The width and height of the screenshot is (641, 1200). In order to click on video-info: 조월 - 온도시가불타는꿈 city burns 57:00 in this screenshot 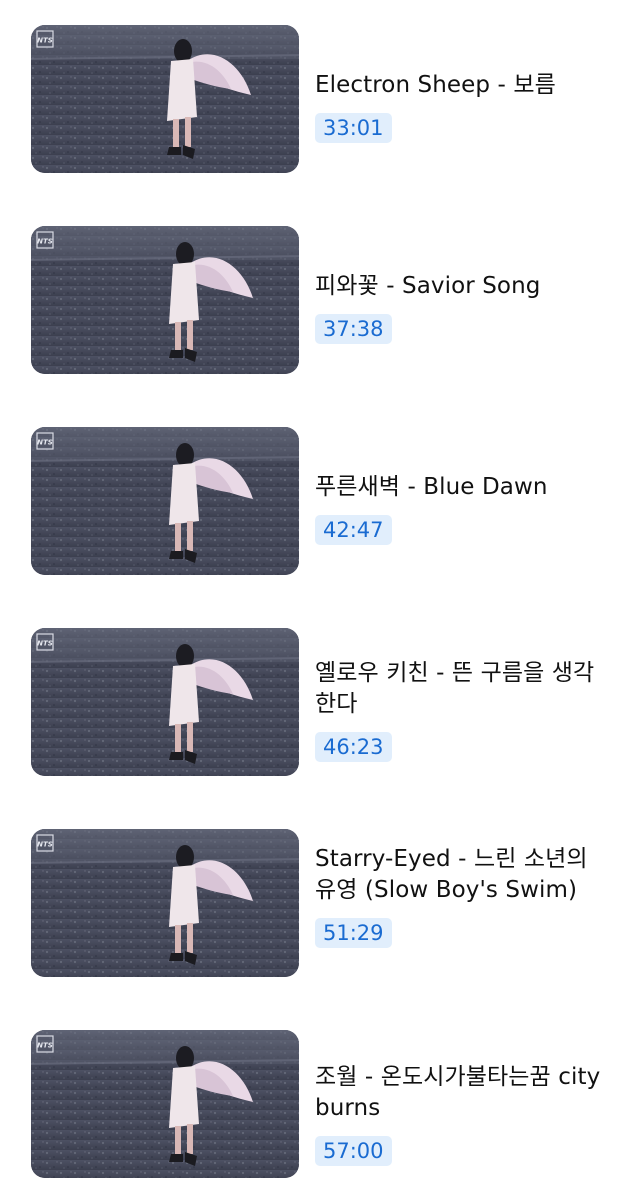, I will do `click(465, 1114)`.